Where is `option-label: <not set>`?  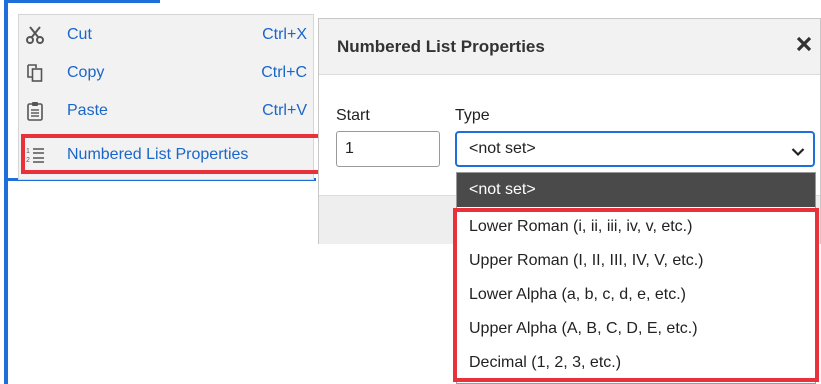
option-label: <not set> is located at coordinates (502, 189).